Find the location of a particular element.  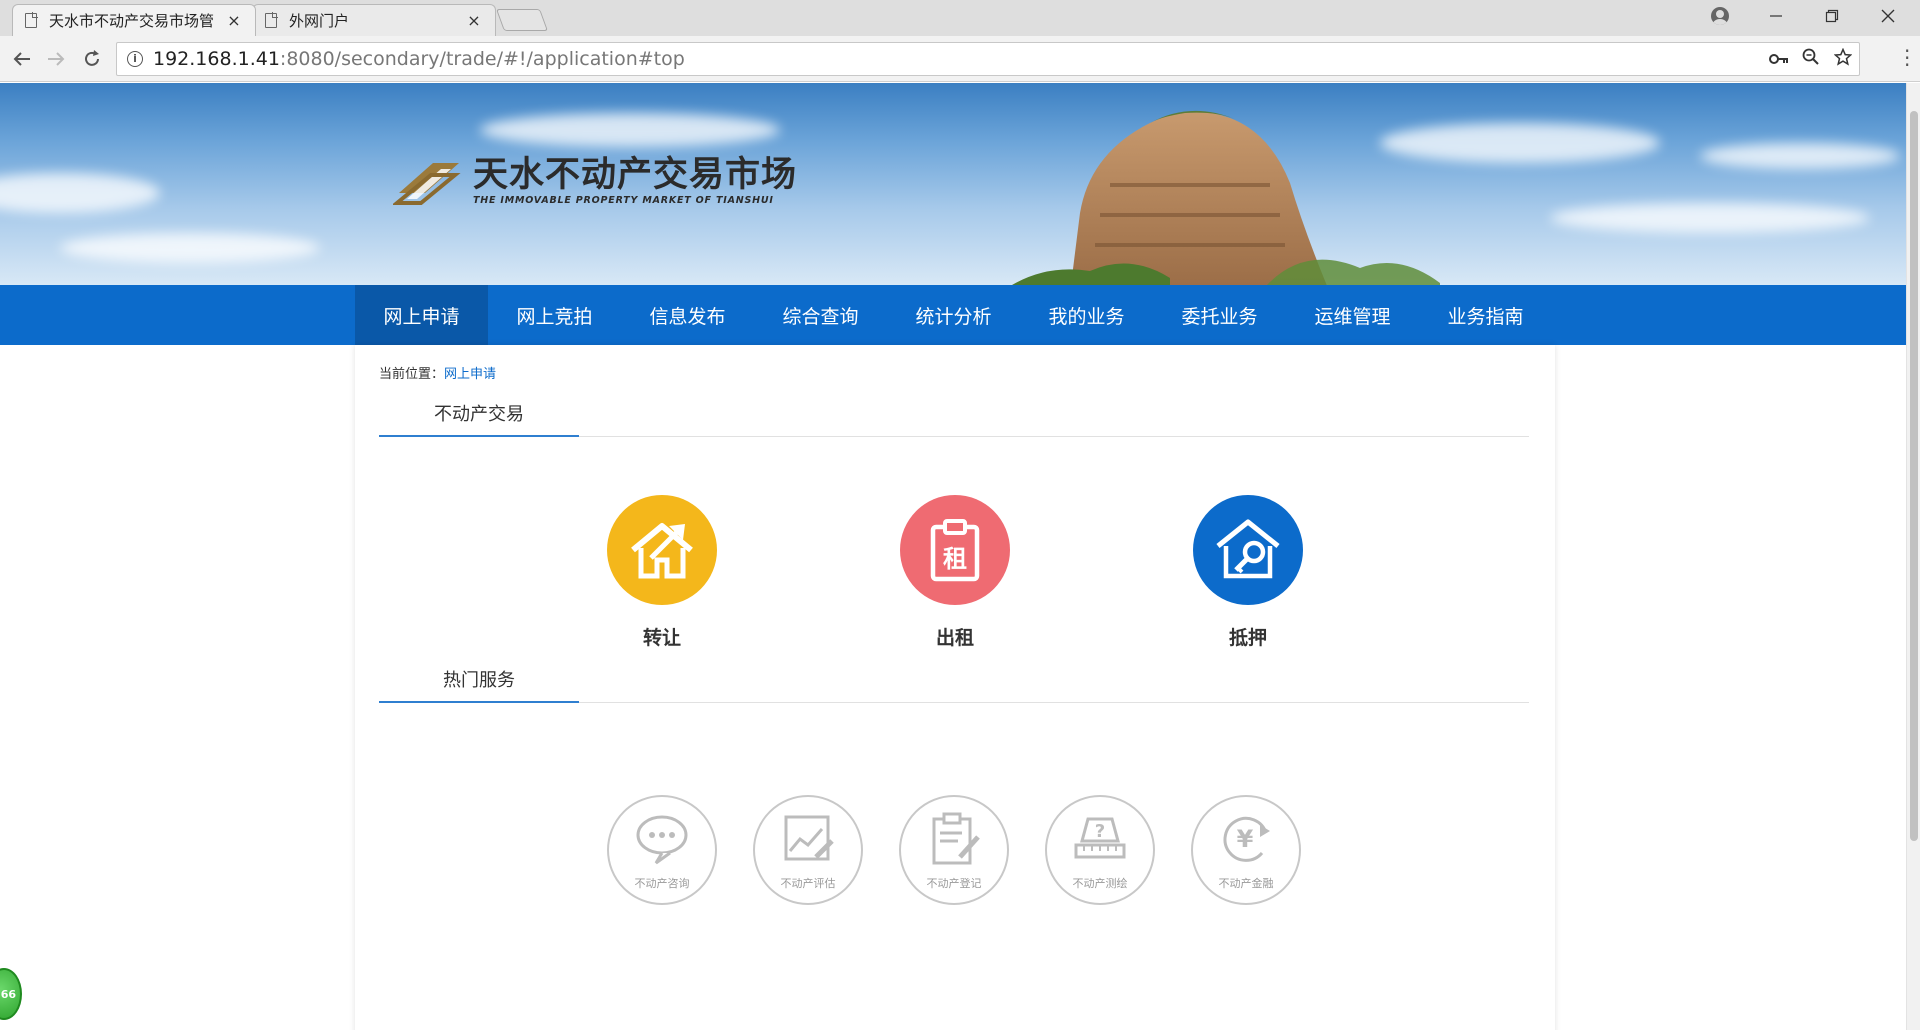

service-finance: ¥ 不动产金融 is located at coordinates (1246, 850).